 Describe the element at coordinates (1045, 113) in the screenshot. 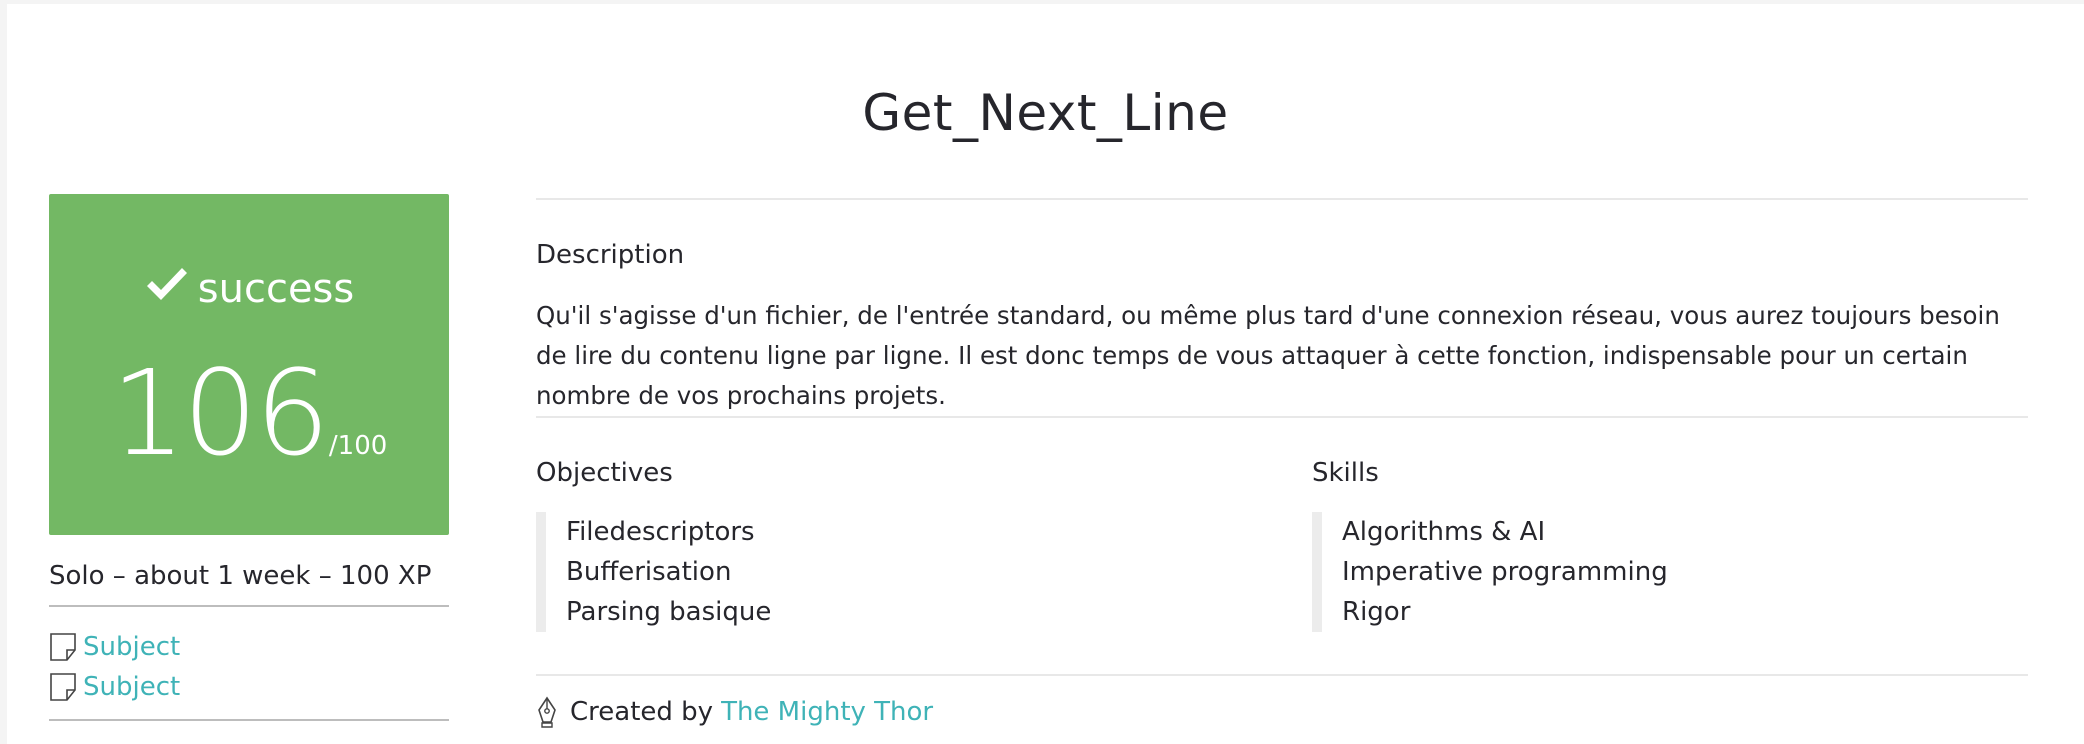

I see `page-title: Get_Next_Line` at that location.